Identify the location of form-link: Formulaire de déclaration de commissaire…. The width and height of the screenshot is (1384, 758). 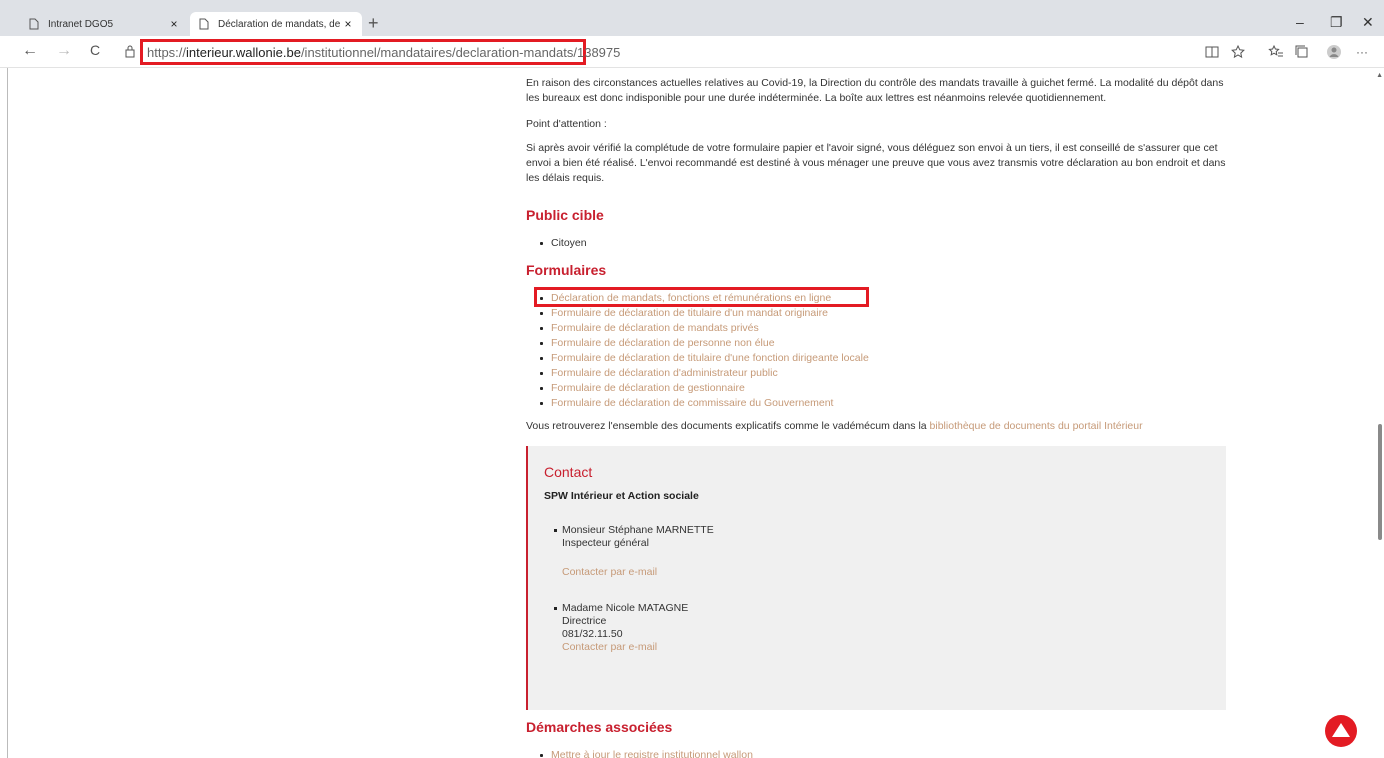
(704, 403).